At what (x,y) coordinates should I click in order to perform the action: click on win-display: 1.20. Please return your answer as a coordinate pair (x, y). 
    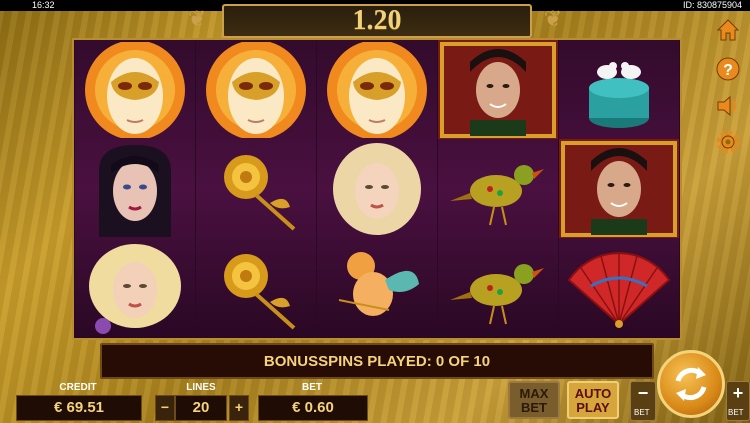
    Looking at the image, I should click on (377, 21).